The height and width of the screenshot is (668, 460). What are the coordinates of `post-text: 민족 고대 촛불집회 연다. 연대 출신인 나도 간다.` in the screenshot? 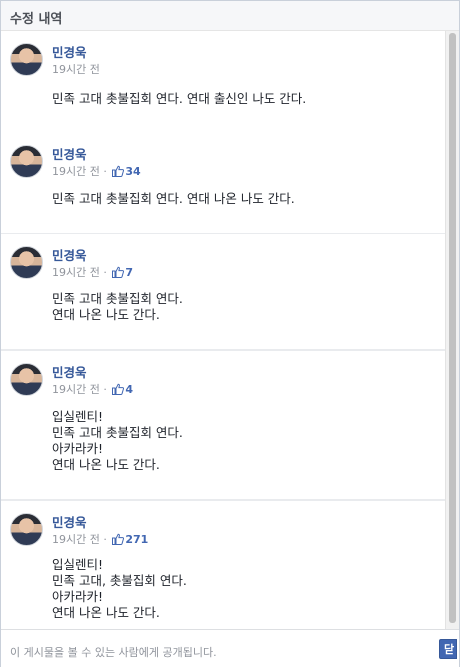 It's located at (179, 99).